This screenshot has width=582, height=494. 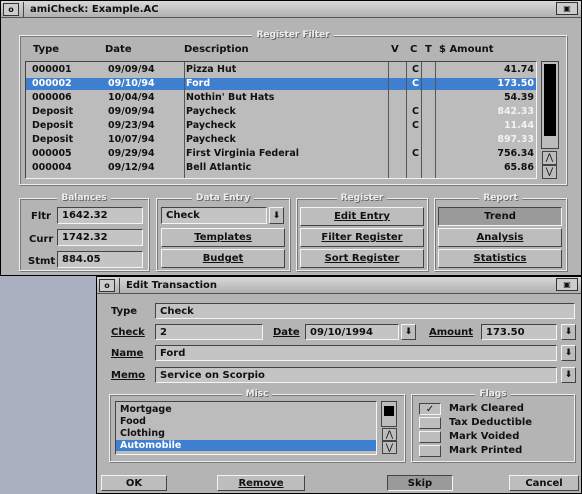 I want to click on type-field: Check, so click(x=365, y=311).